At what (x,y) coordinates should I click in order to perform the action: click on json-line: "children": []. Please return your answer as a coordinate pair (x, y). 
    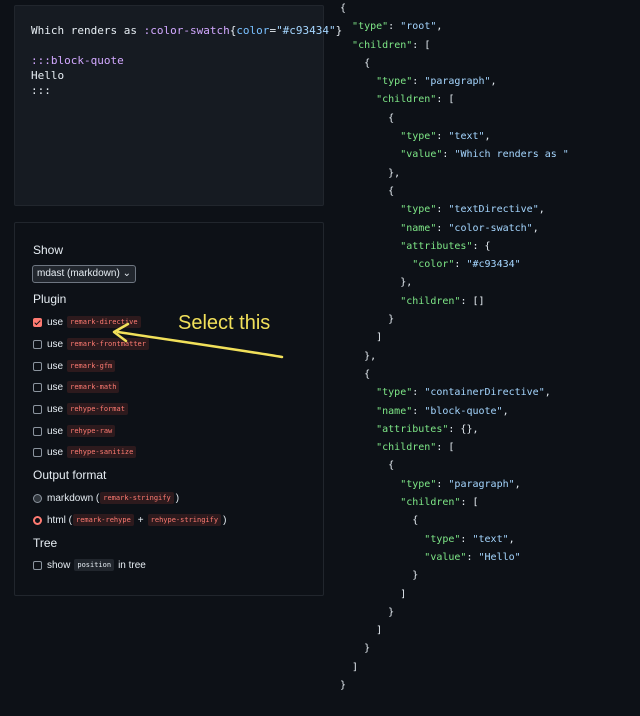
    Looking at the image, I should click on (442, 301).